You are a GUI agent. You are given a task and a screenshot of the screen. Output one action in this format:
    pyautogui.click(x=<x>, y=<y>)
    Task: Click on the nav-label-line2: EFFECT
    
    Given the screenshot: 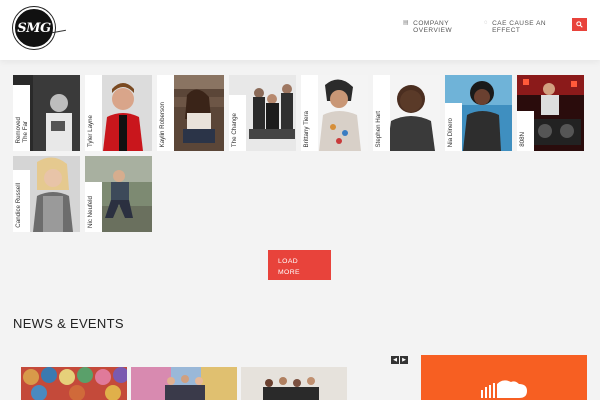 What is the action you would take?
    pyautogui.click(x=506, y=30)
    